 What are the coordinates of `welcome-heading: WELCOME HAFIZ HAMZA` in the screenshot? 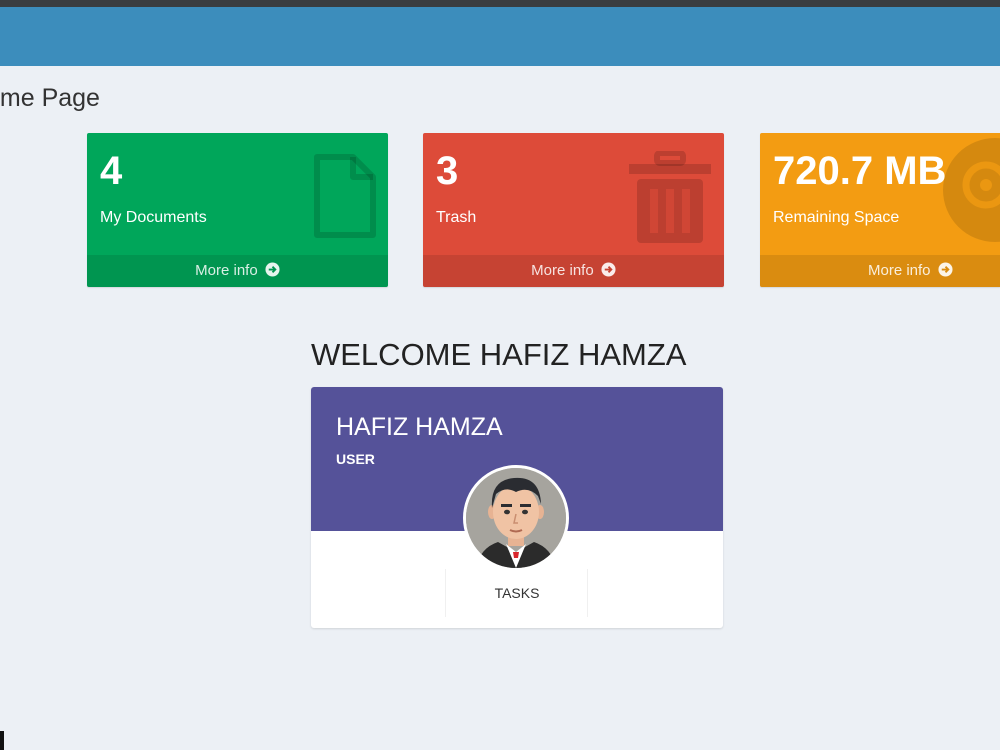 It's located at (499, 354).